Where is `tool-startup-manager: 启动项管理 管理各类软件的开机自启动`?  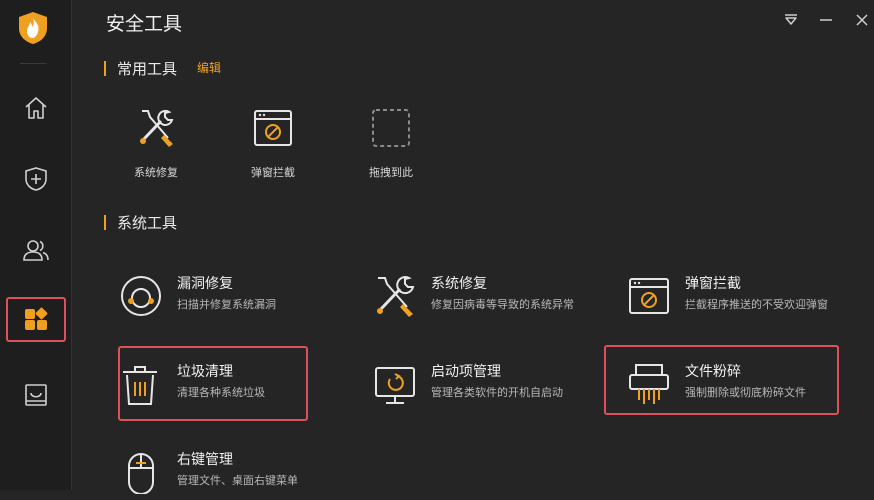
tool-startup-manager: 启动项管理 管理各类软件的开机自启动 is located at coordinates (493, 384).